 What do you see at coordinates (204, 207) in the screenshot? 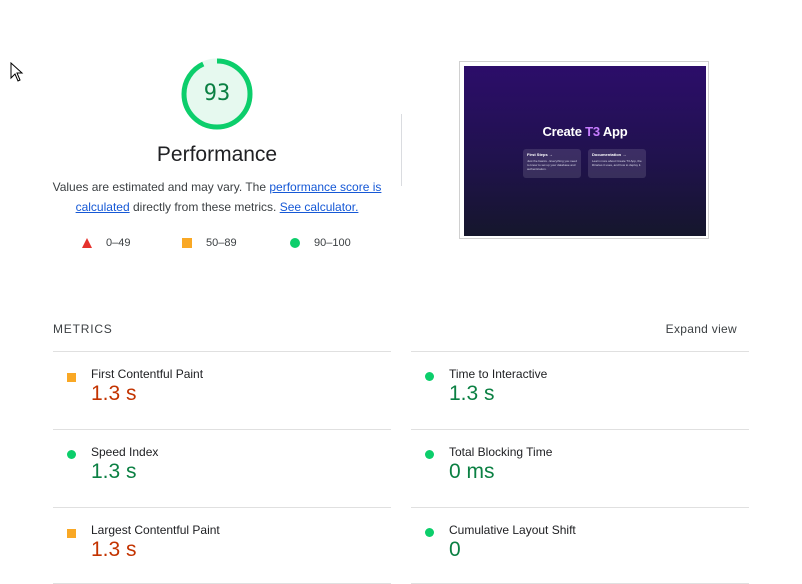
I see `description-text-middle: directly from these metrics.` at bounding box center [204, 207].